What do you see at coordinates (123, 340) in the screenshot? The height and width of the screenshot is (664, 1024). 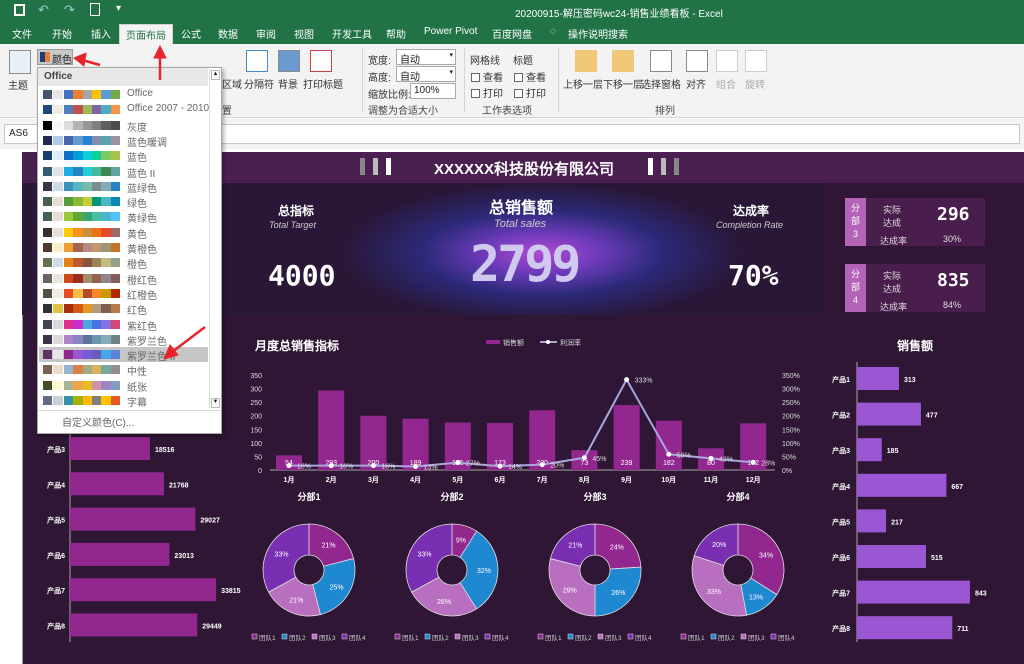 I see `color-scheme-item: 紫罗兰色` at bounding box center [123, 340].